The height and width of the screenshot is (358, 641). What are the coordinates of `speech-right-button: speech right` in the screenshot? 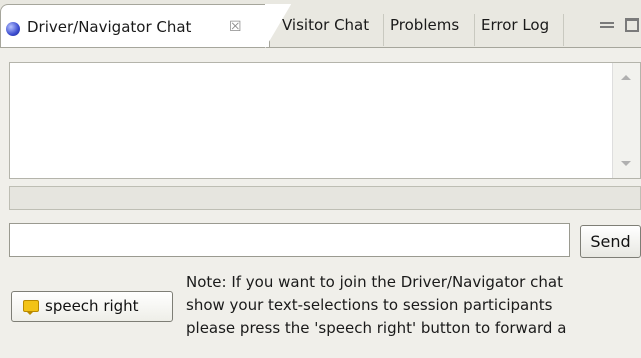 It's located at (92, 306).